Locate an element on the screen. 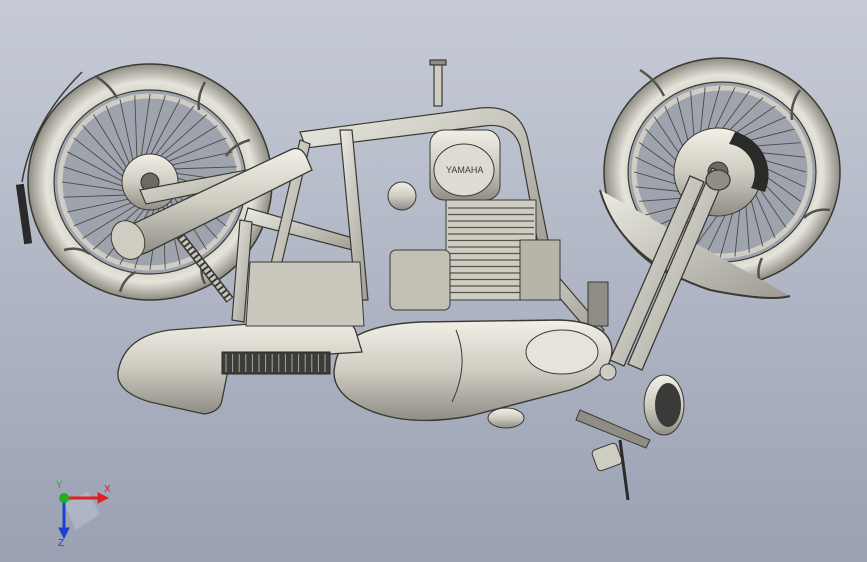 This screenshot has width=867, height=562. fuel-tank is located at coordinates (473, 370).